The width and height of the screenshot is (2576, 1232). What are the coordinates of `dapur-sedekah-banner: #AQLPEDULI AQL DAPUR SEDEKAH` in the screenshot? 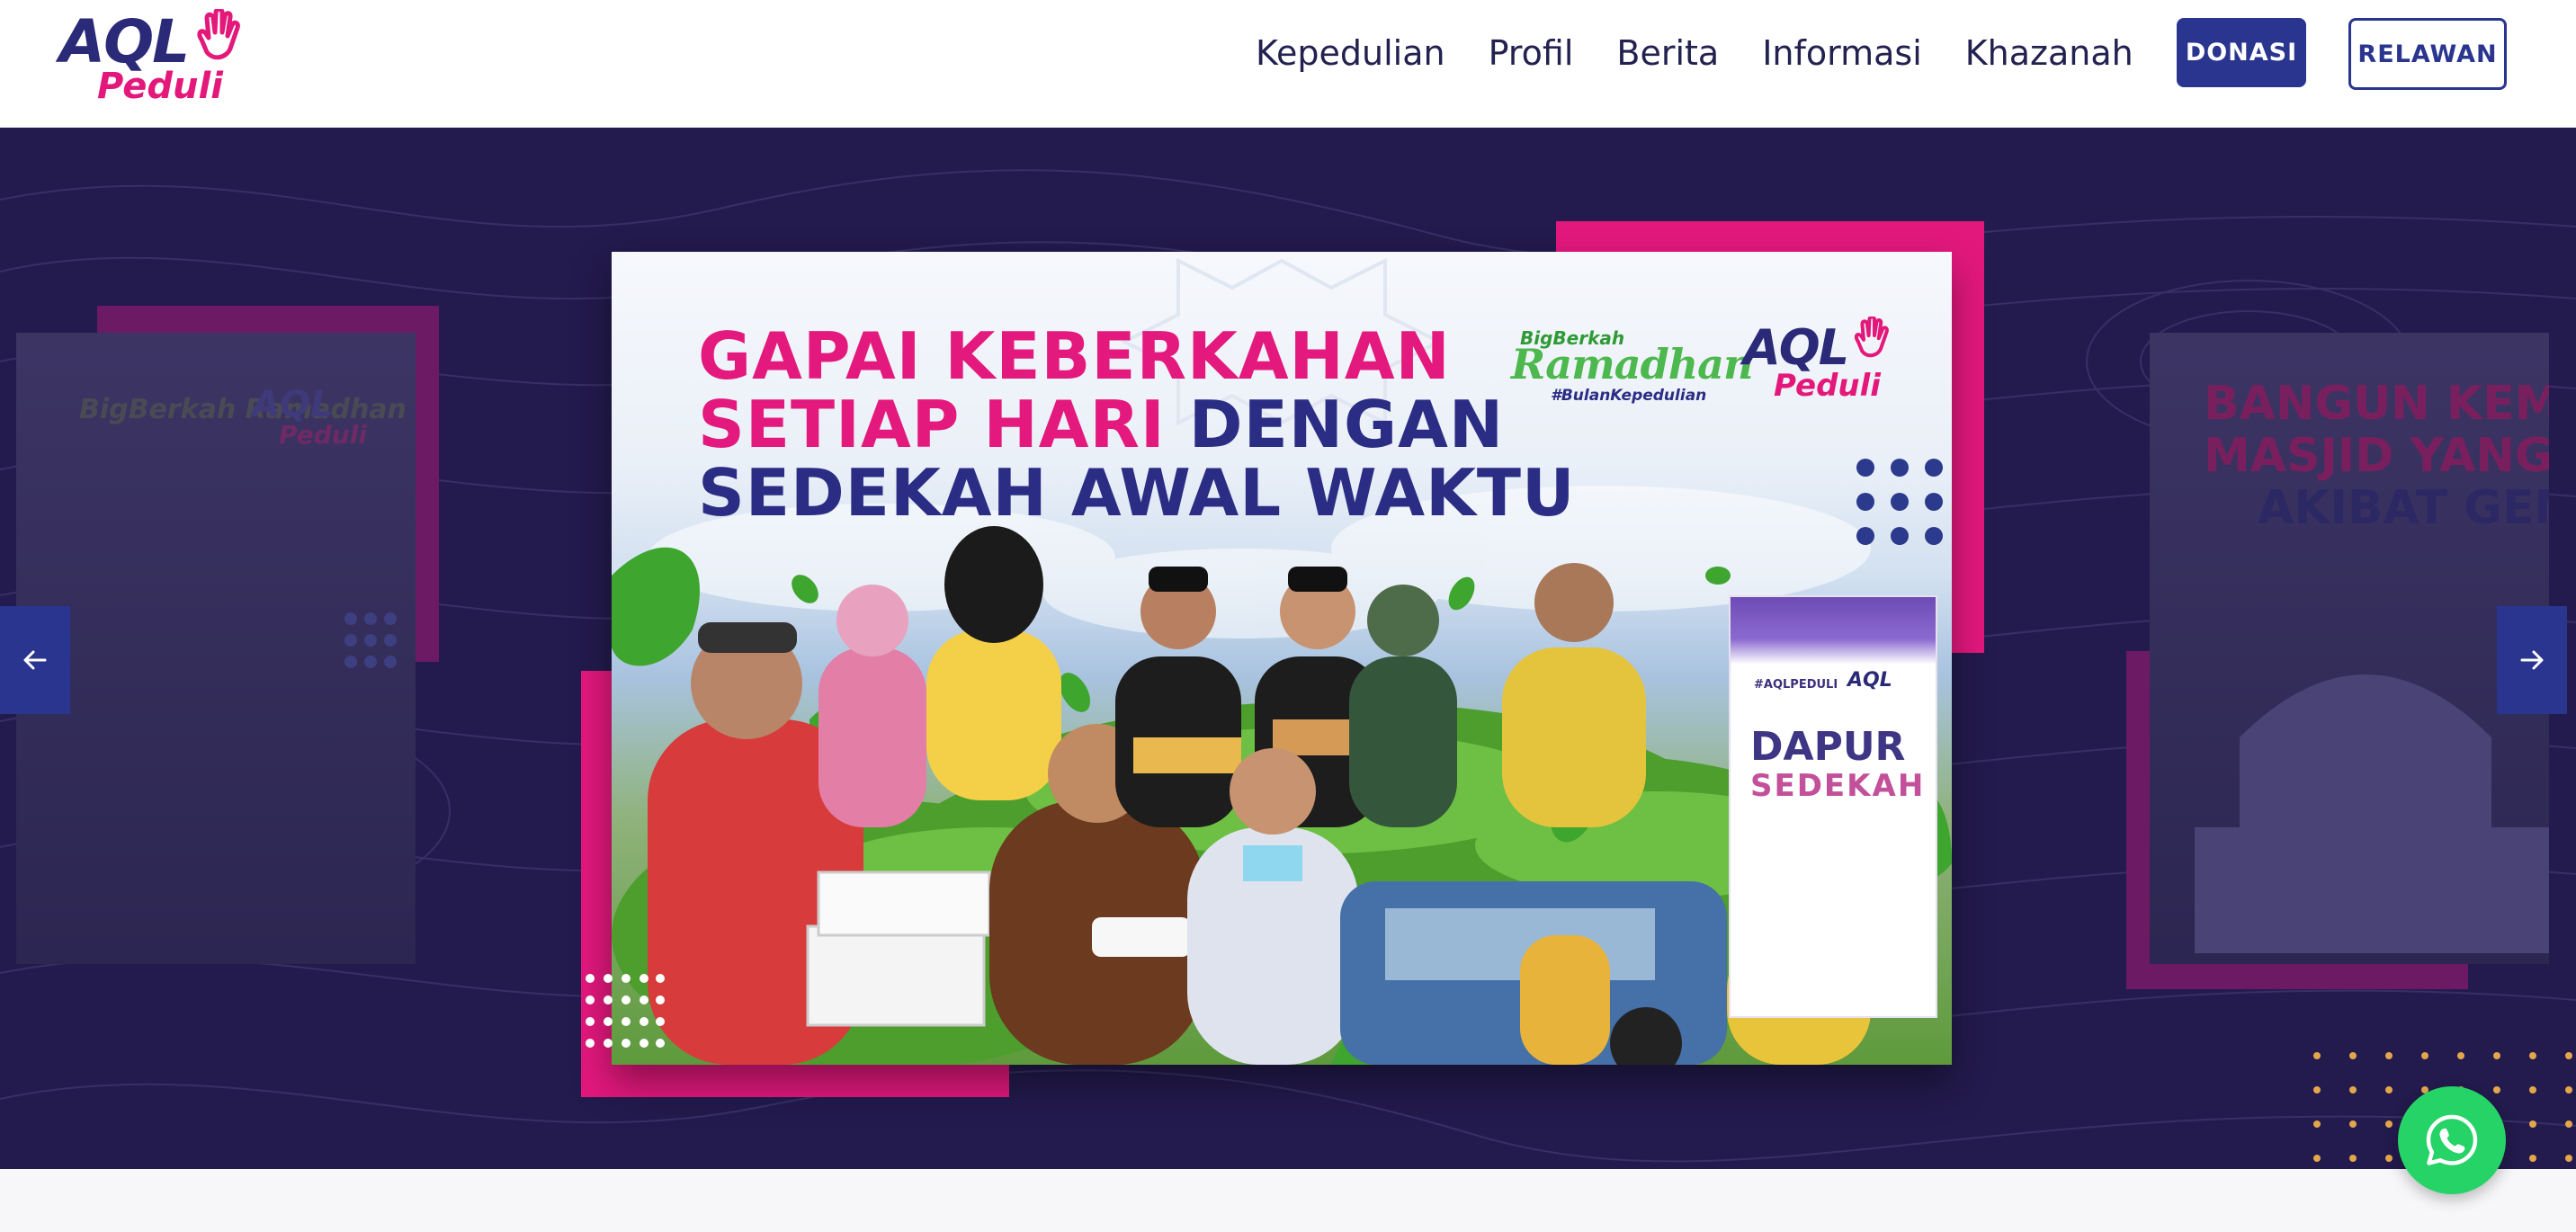 It's located at (1833, 807).